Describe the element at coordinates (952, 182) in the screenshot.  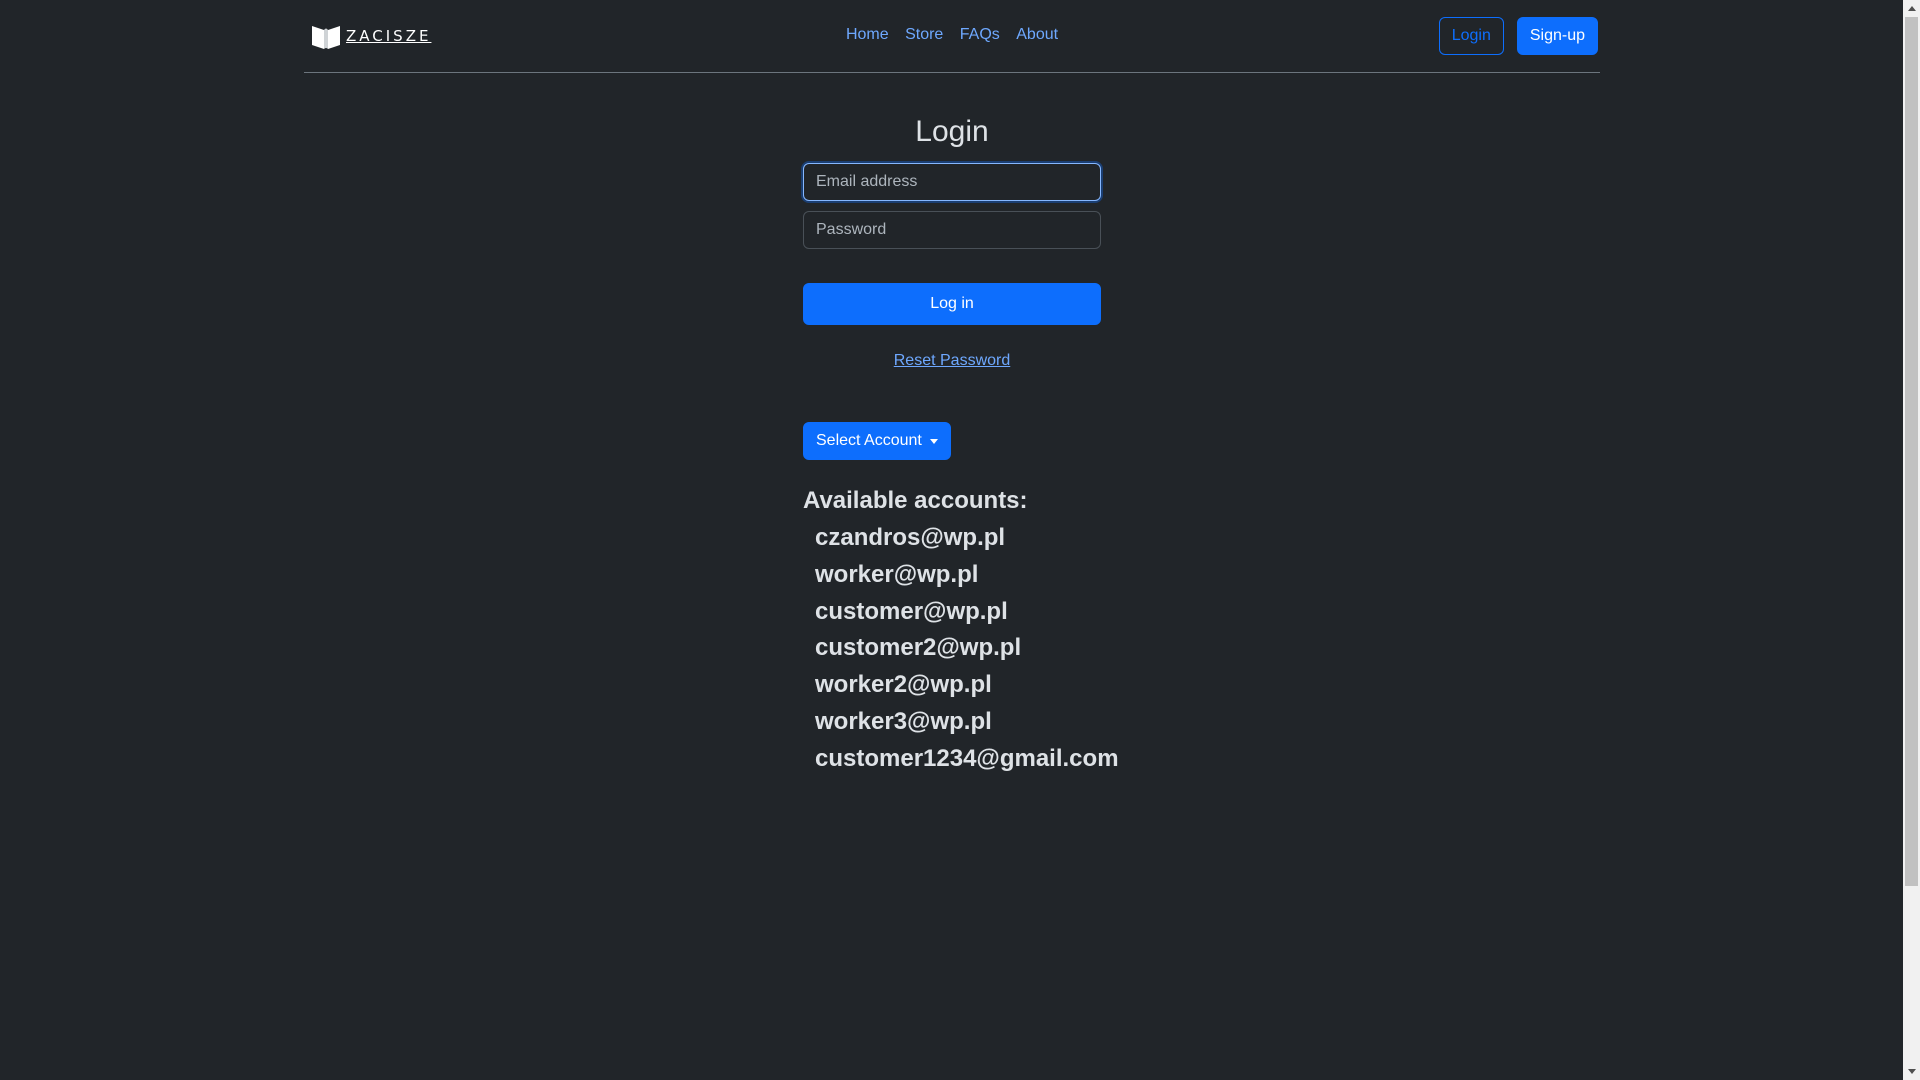
I see `email-field` at that location.